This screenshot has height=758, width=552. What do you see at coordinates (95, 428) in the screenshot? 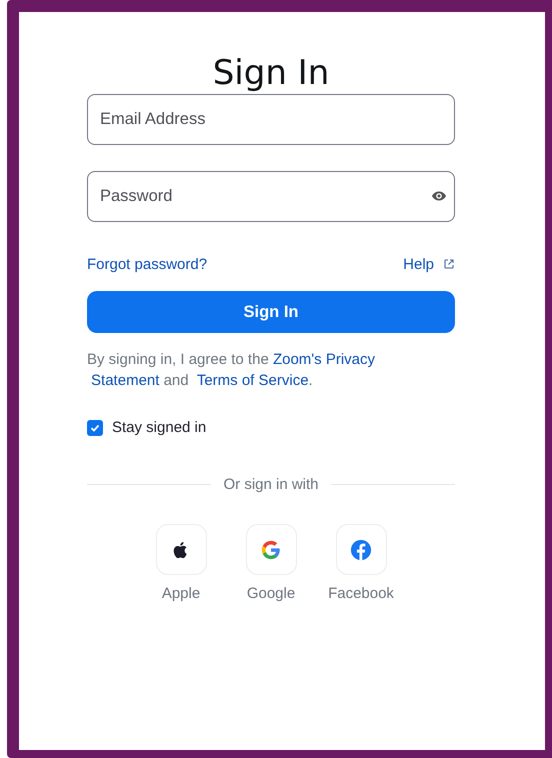
I see `checkbox` at bounding box center [95, 428].